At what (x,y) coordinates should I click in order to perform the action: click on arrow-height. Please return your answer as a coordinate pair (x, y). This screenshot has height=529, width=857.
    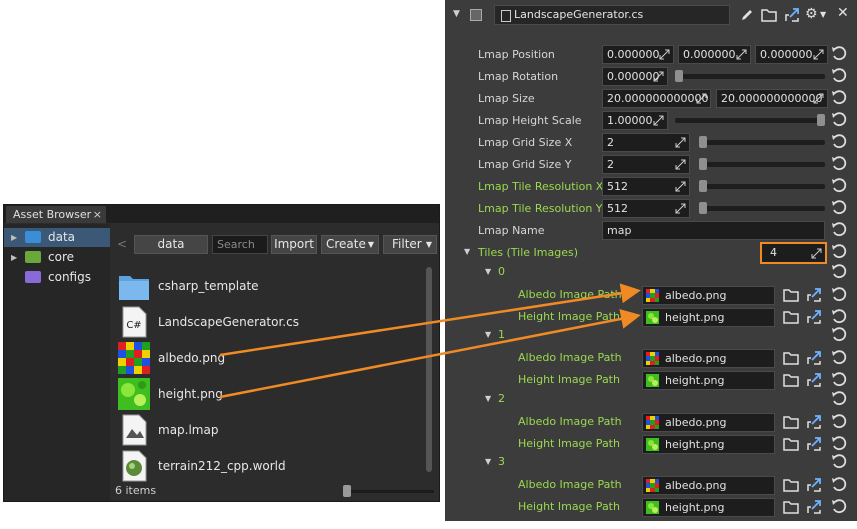
    Looking at the image, I should click on (430, 354).